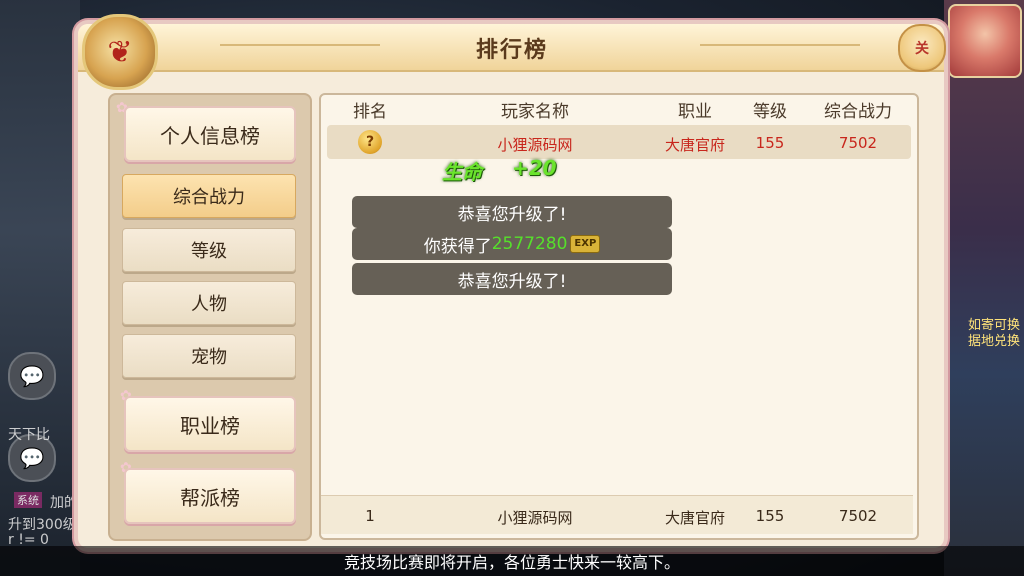 The height and width of the screenshot is (576, 1024). Describe the element at coordinates (370, 112) in the screenshot. I see `header-rank: 排名` at that location.